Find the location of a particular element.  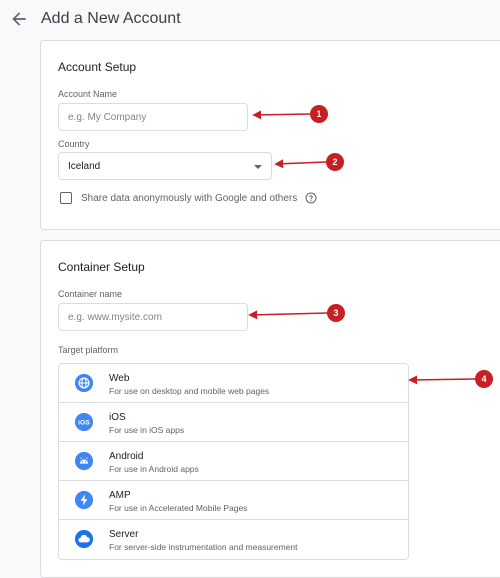

annotation-badge: 2 is located at coordinates (335, 162).